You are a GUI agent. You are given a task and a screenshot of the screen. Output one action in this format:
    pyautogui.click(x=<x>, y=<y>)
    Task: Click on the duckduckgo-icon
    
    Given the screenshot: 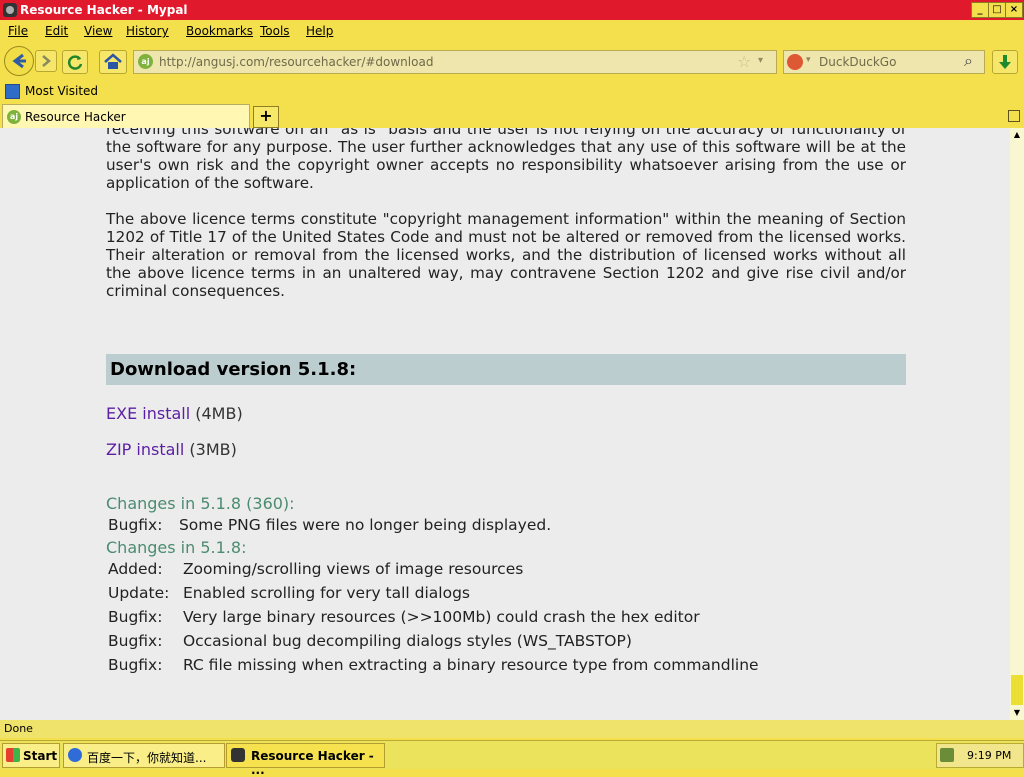 What is the action you would take?
    pyautogui.click(x=795, y=62)
    